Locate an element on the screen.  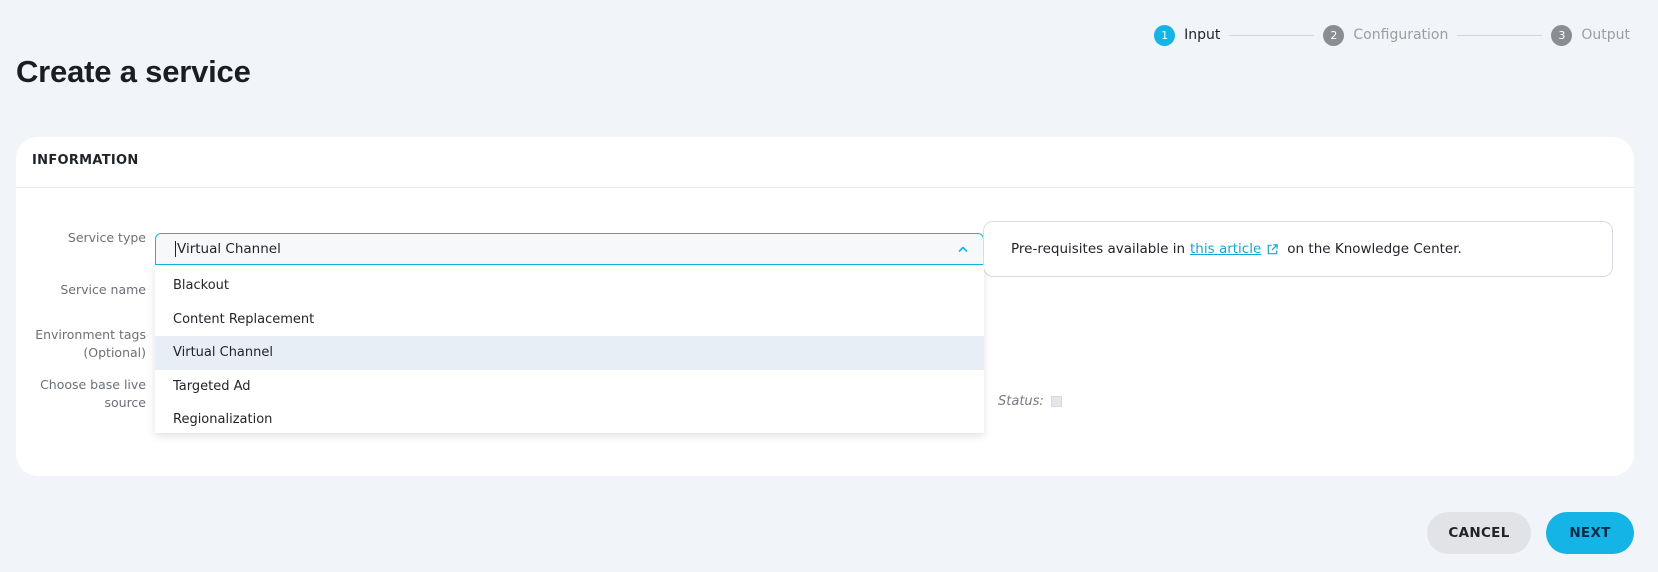
external-link-icon is located at coordinates (1272, 249).